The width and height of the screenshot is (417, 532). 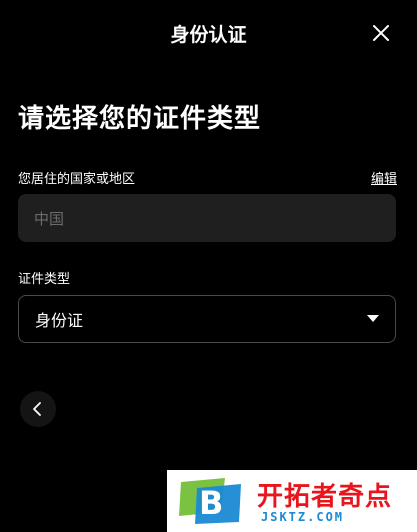 I want to click on country-value: 中国, so click(x=49, y=218).